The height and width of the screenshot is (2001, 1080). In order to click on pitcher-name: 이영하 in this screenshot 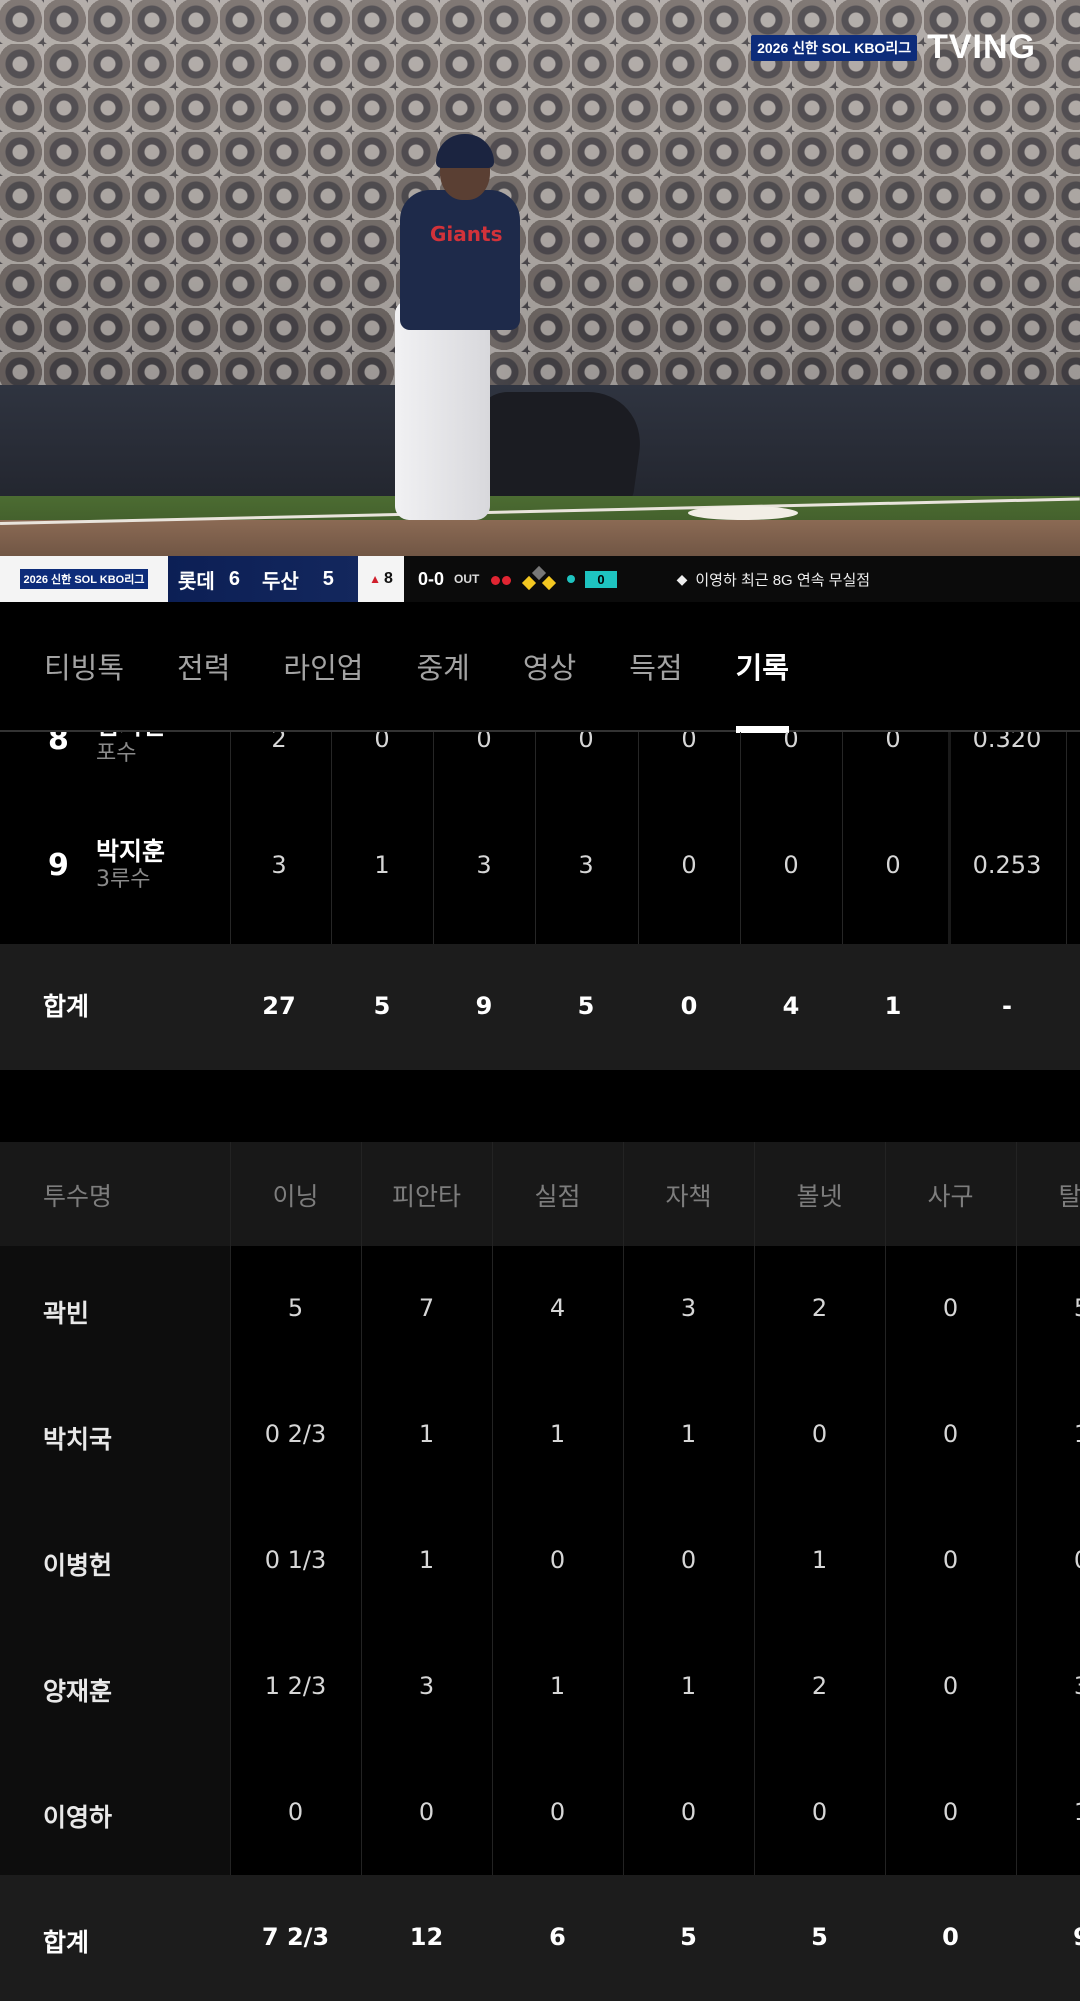, I will do `click(77, 1816)`.